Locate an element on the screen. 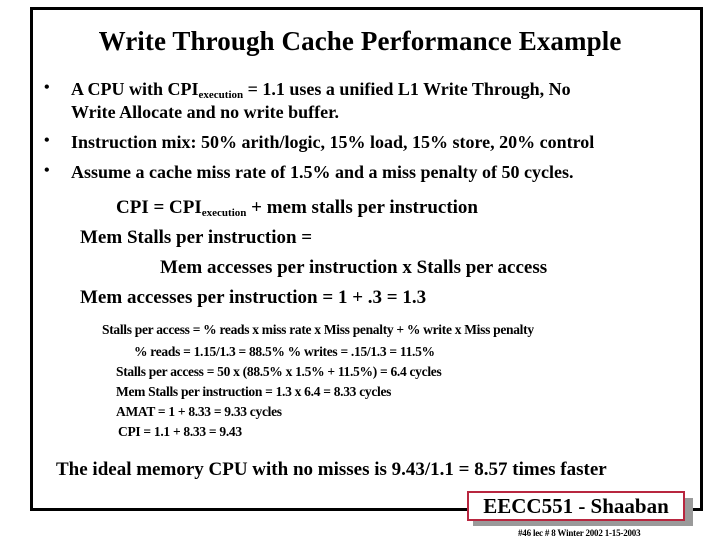 The width and height of the screenshot is (720, 540). equation-part: + mem stalls per instruction is located at coordinates (362, 207).